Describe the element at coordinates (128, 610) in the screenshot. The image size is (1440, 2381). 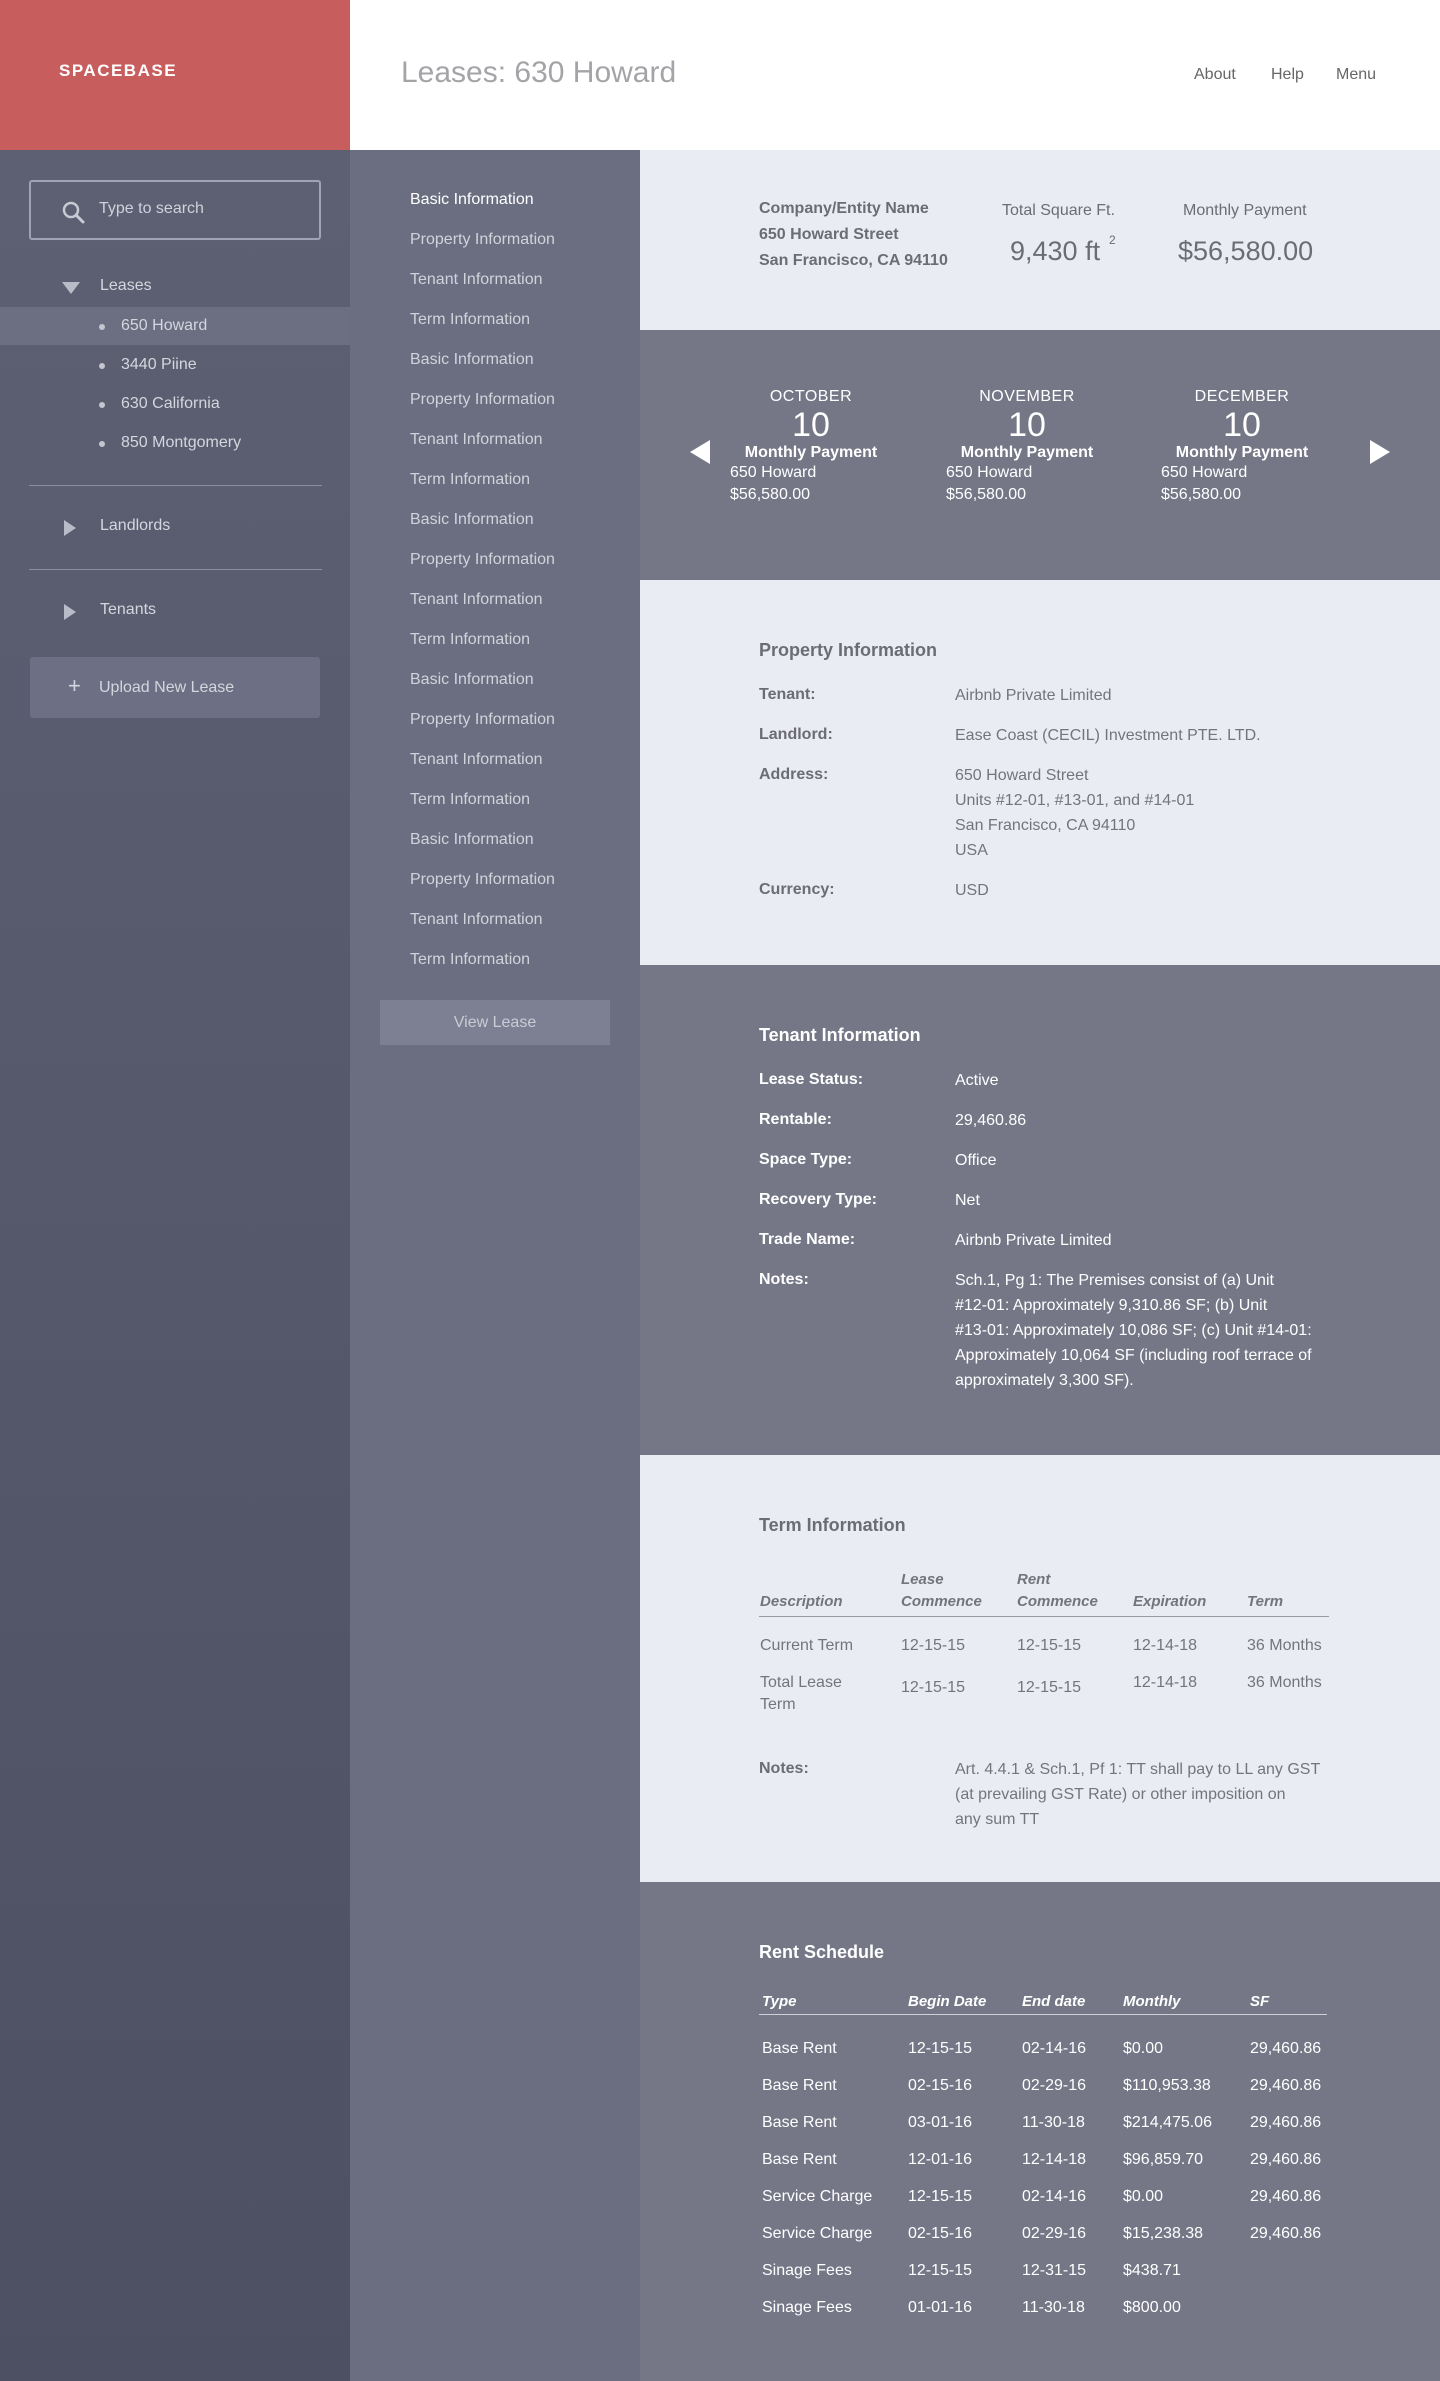
I see `sidebar-item-tenants: Tenants` at that location.